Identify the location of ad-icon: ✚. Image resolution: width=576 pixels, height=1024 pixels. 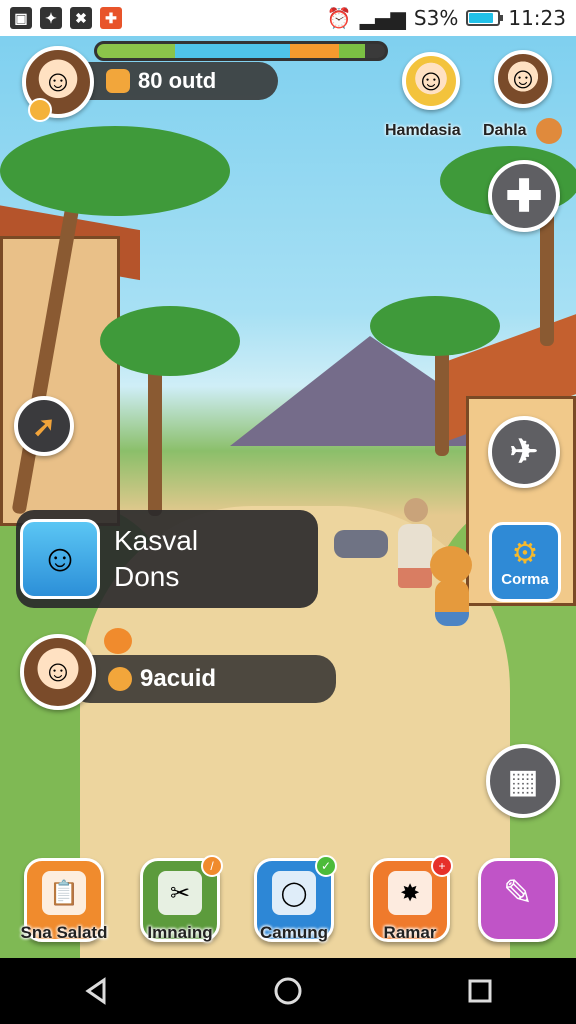
(111, 18).